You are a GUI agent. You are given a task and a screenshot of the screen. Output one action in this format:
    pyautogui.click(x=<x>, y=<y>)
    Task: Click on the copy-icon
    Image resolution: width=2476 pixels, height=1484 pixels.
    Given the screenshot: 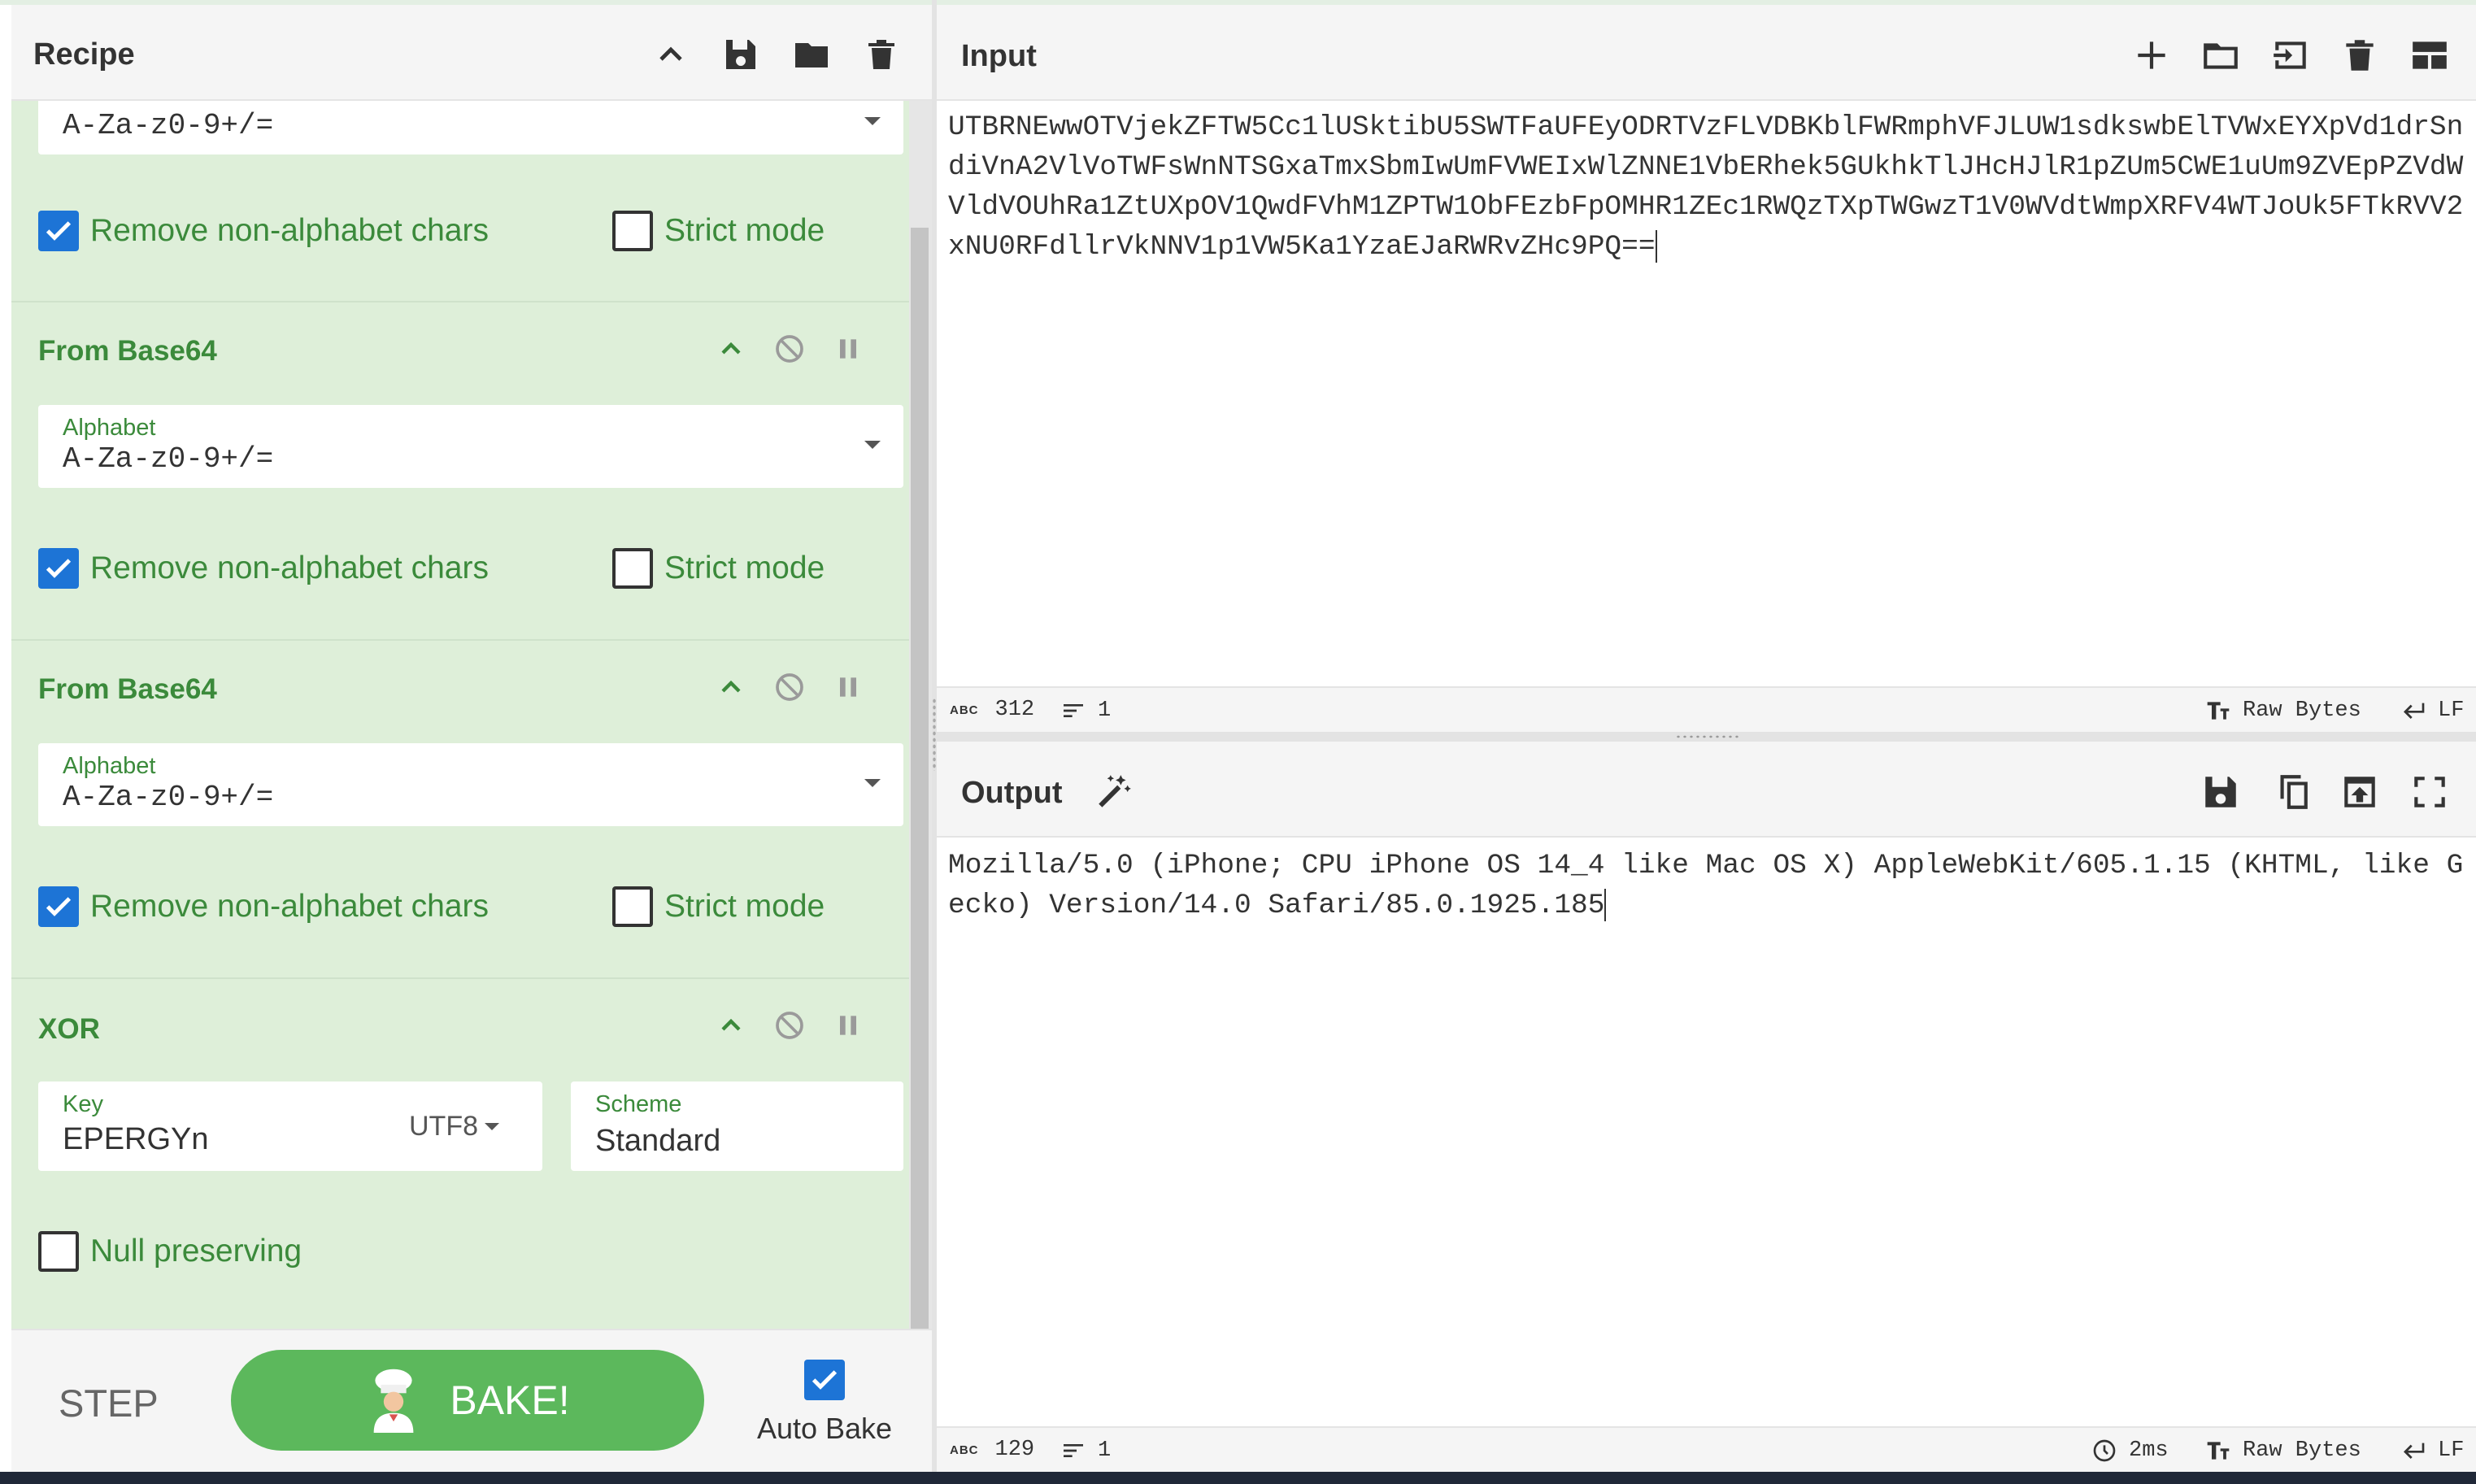 What is the action you would take?
    pyautogui.click(x=2291, y=792)
    